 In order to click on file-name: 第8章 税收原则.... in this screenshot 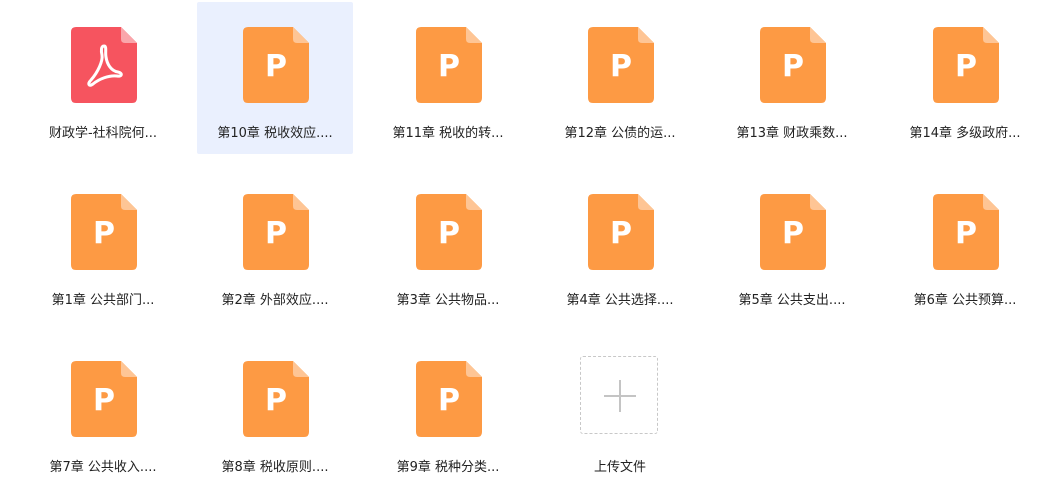, I will do `click(275, 467)`.